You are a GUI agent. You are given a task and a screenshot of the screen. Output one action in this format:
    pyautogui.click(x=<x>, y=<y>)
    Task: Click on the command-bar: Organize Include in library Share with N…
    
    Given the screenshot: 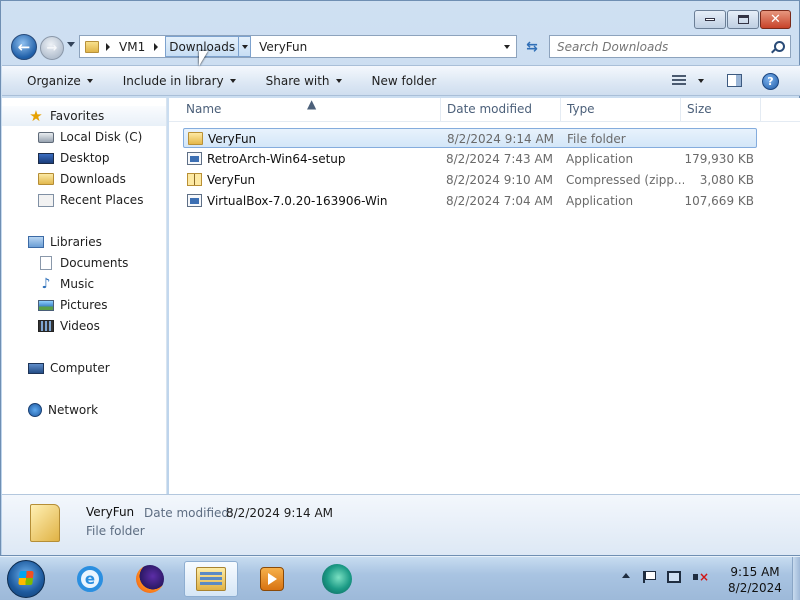 What is the action you would take?
    pyautogui.click(x=401, y=80)
    